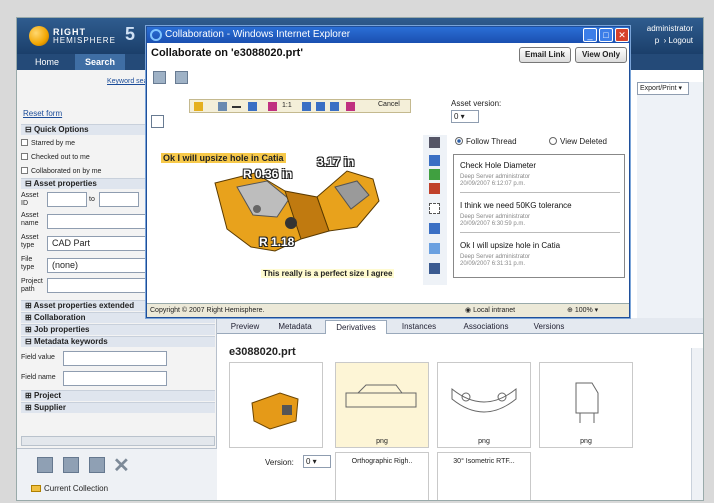 The height and width of the screenshot is (503, 714). What do you see at coordinates (91, 143) in the screenshot?
I see `check-starred: Starred by me` at bounding box center [91, 143].